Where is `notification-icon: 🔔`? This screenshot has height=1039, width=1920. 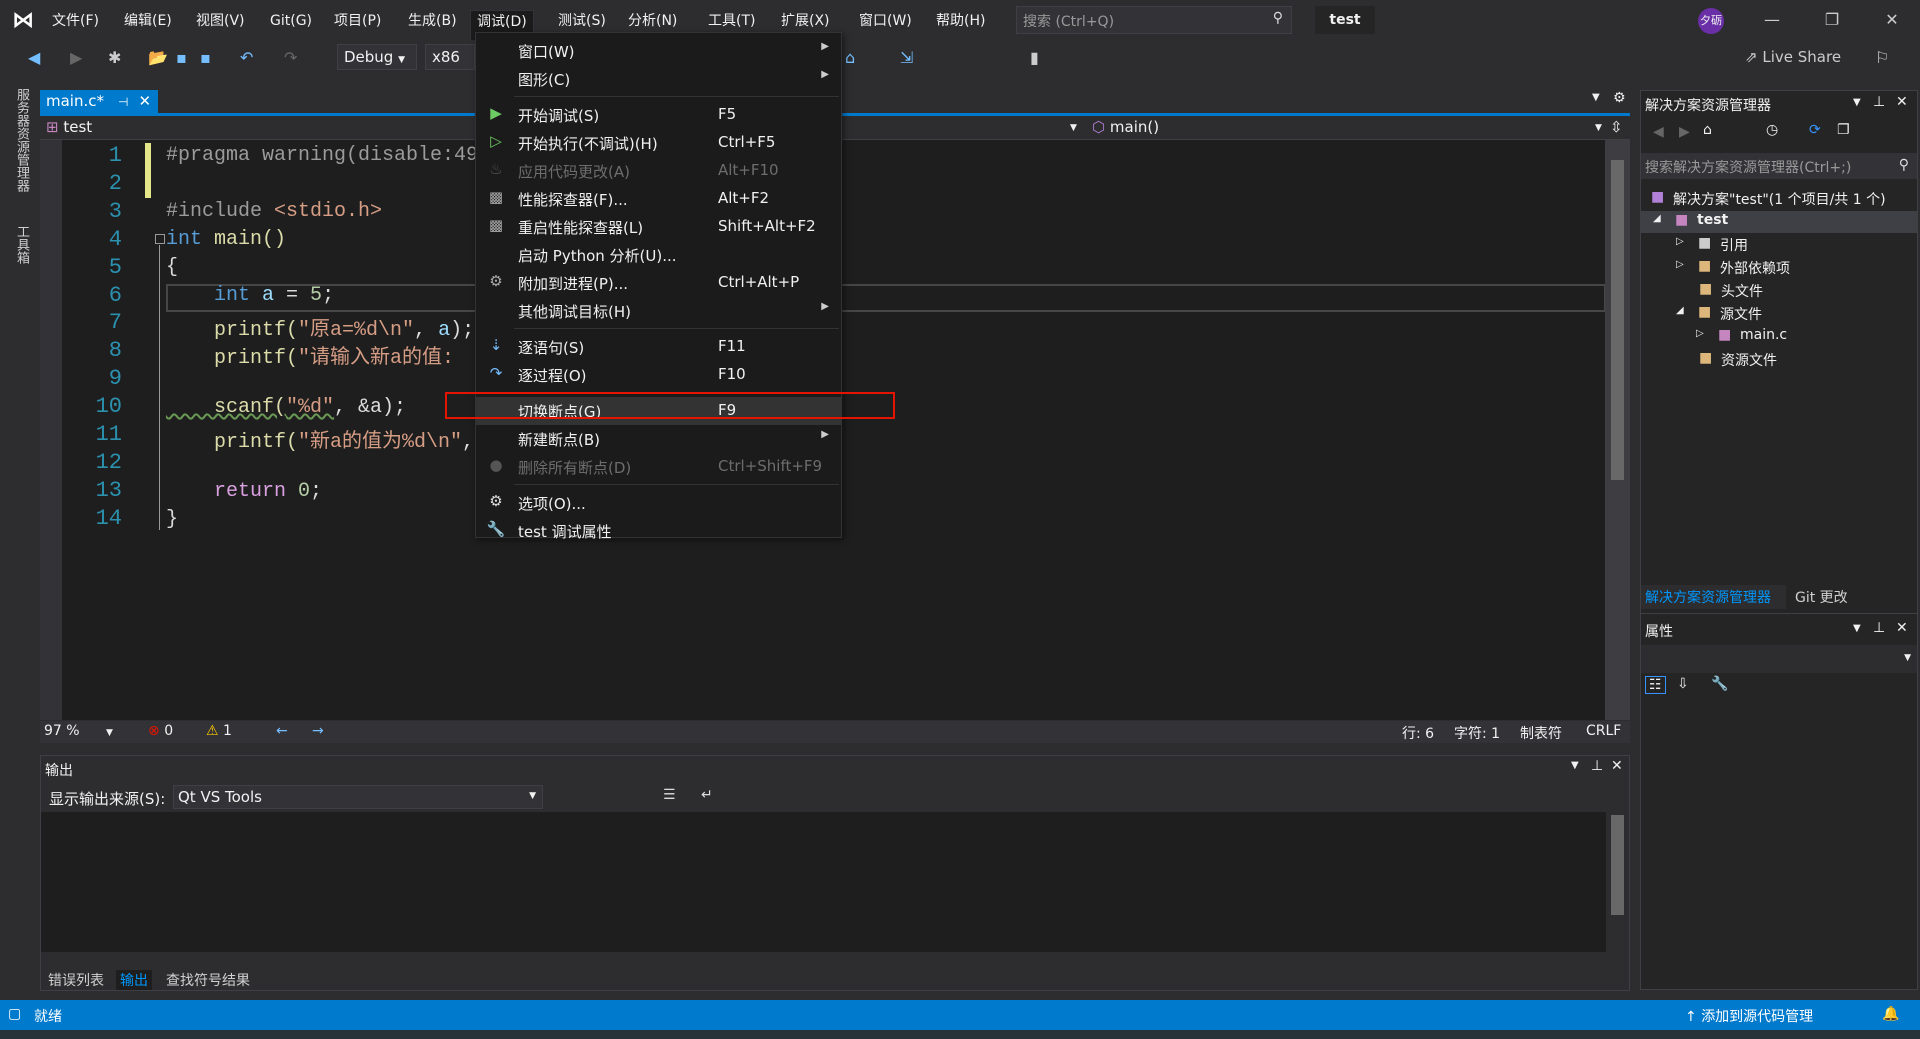
notification-icon: 🔔 is located at coordinates (1890, 1014).